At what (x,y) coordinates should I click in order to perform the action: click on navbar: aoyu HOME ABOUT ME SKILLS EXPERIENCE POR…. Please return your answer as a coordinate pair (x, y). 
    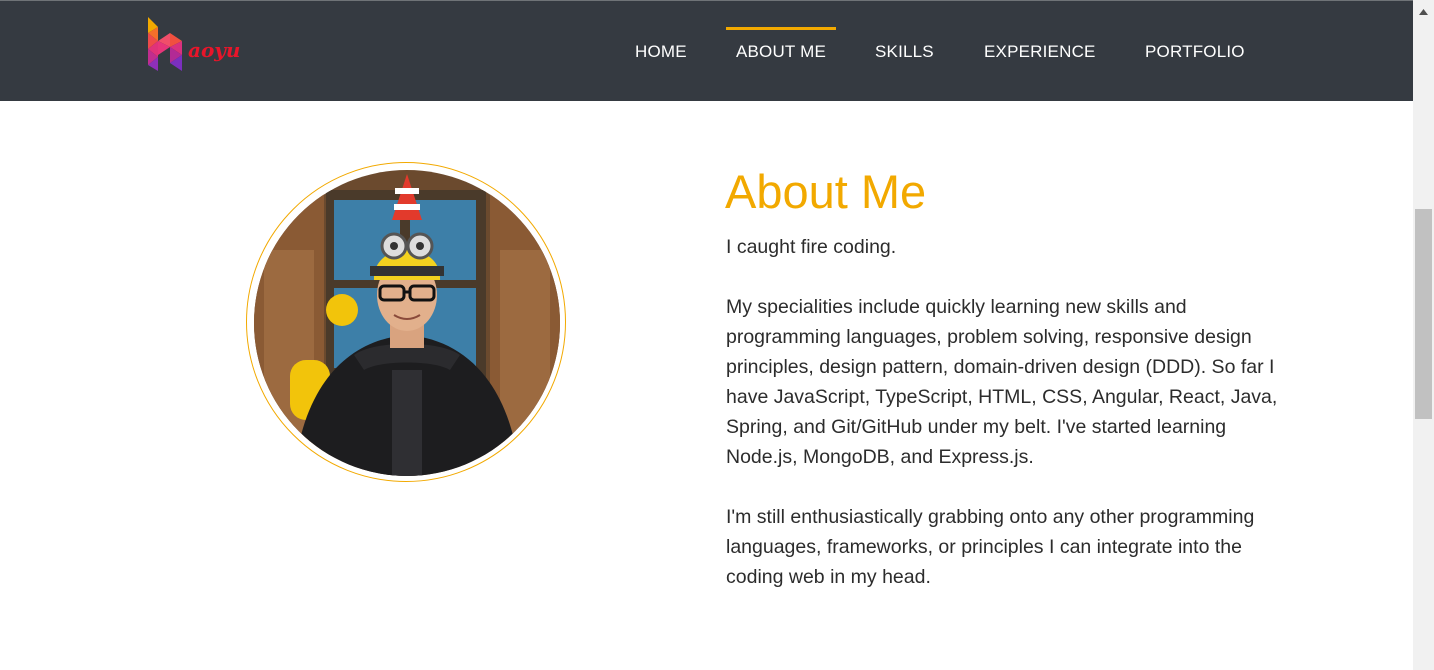
    Looking at the image, I should click on (706, 50).